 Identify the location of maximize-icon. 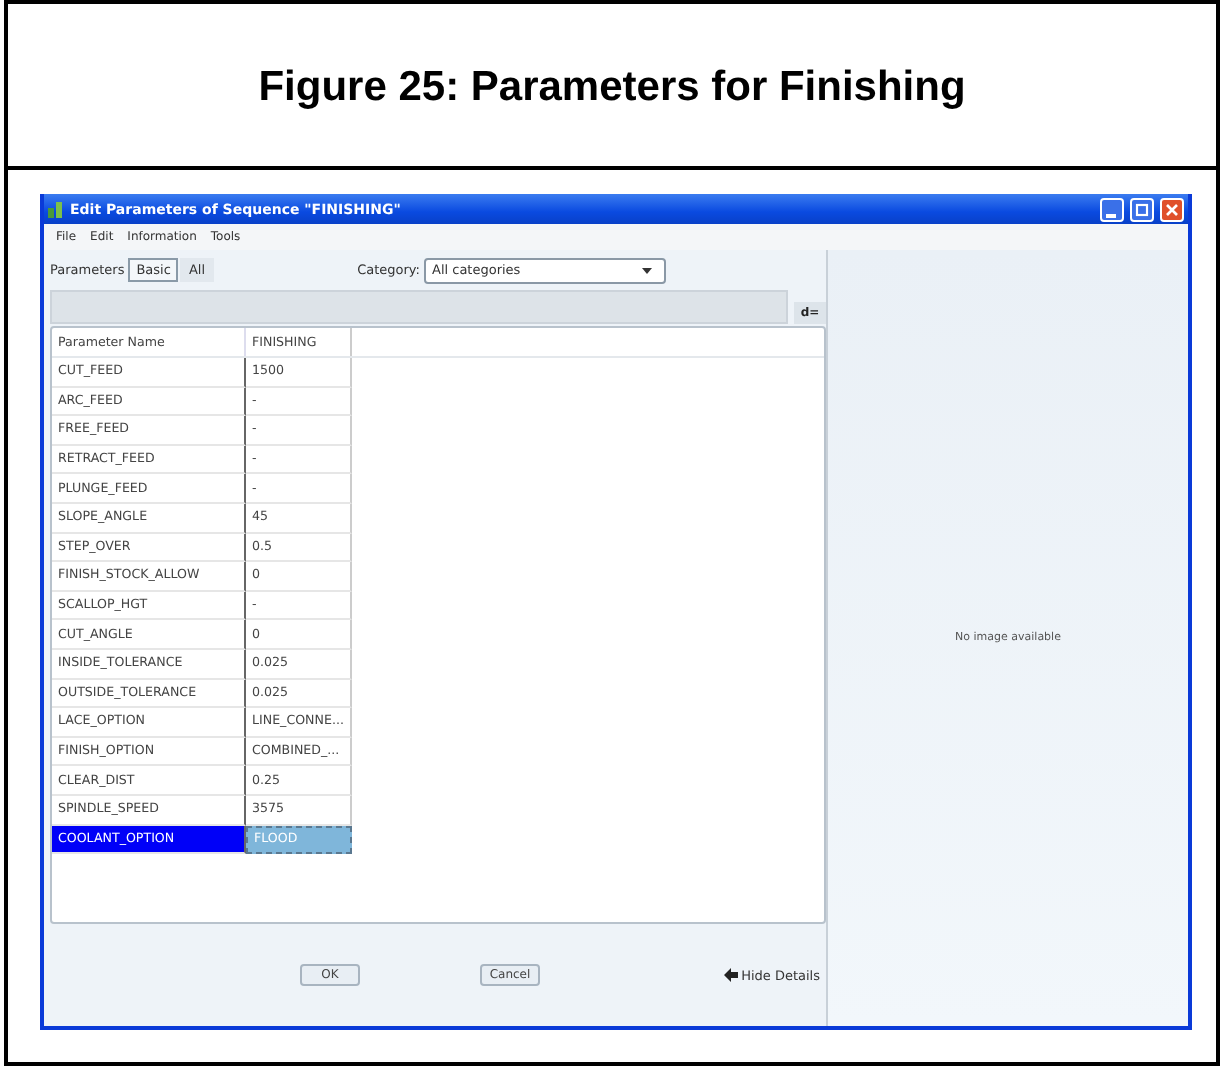
(1142, 209).